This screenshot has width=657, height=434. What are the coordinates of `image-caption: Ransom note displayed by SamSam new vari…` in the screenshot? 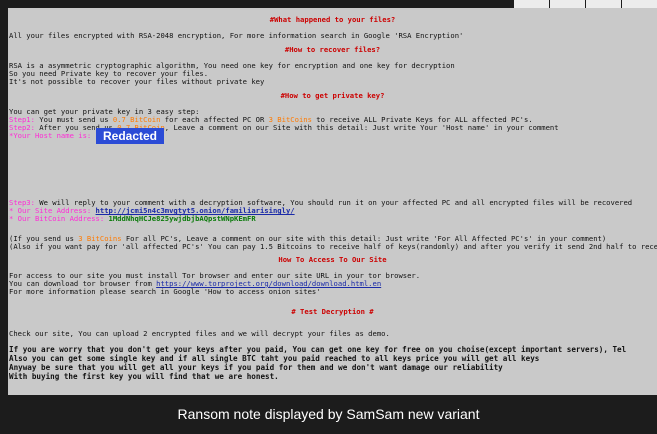 It's located at (328, 414).